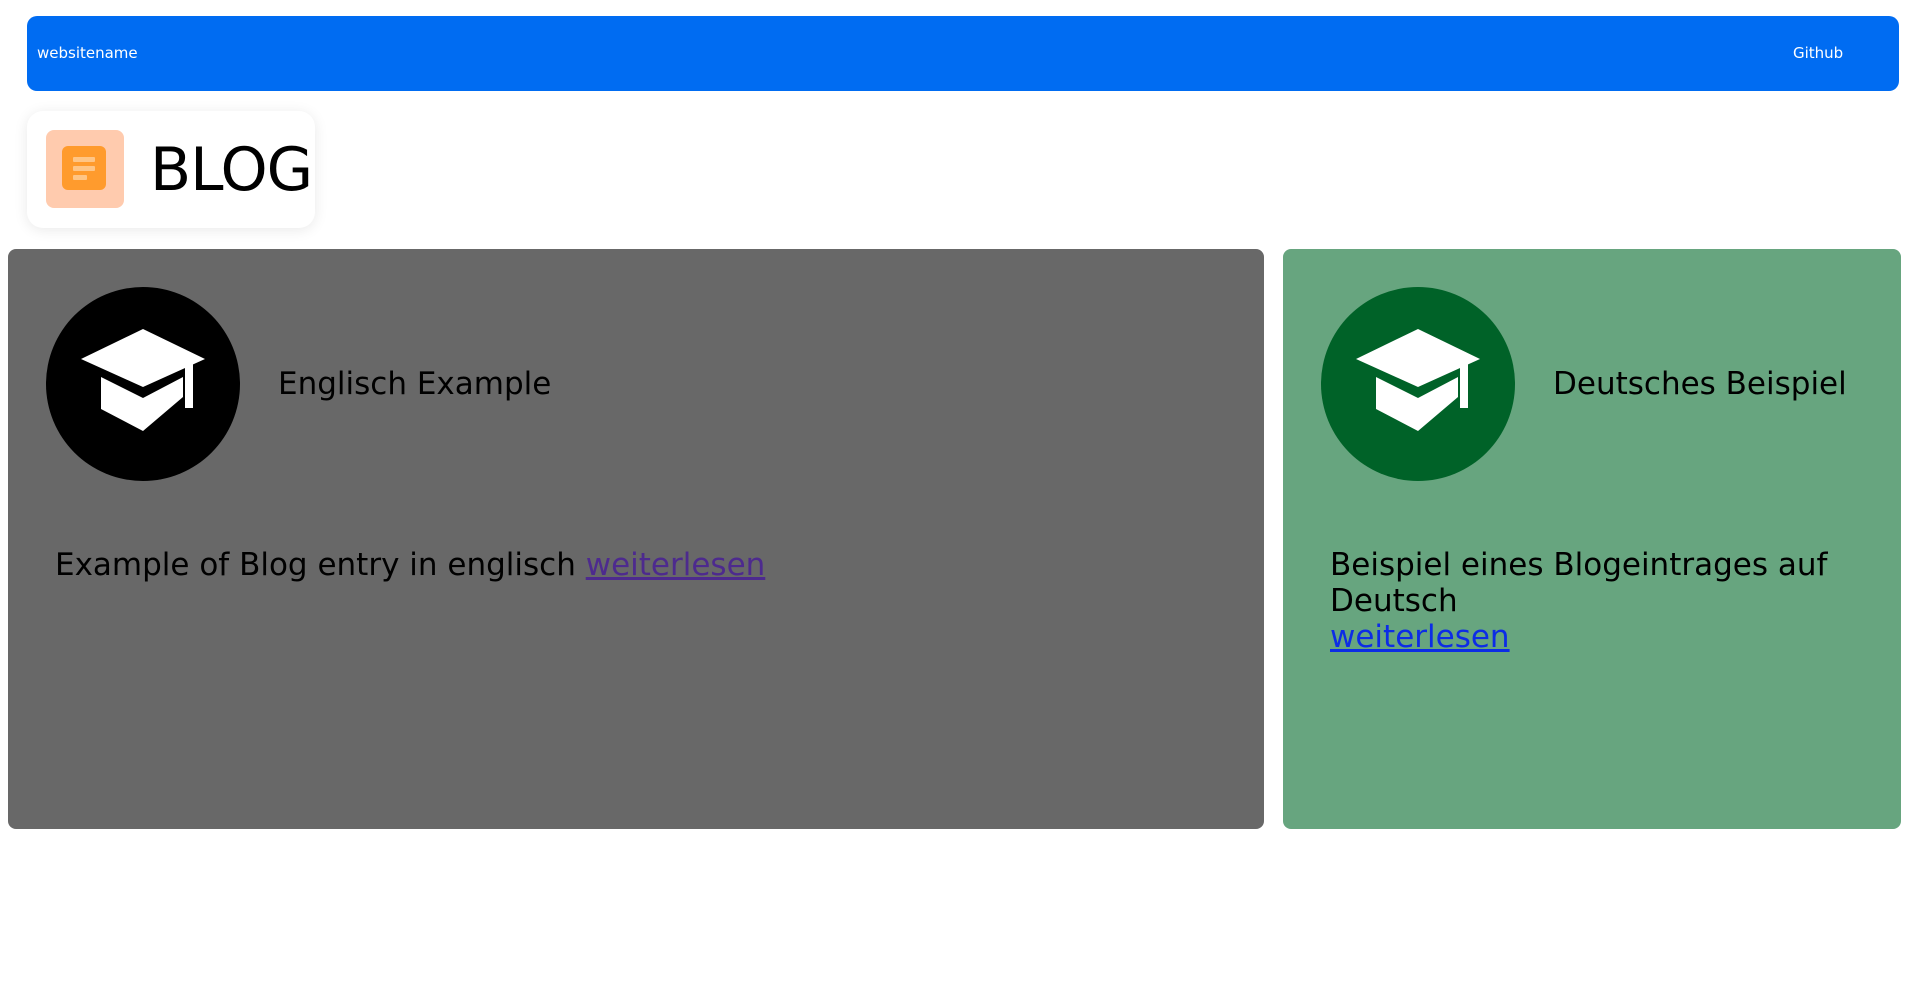  What do you see at coordinates (231, 170) in the screenshot?
I see `blog-title: BLOG` at bounding box center [231, 170].